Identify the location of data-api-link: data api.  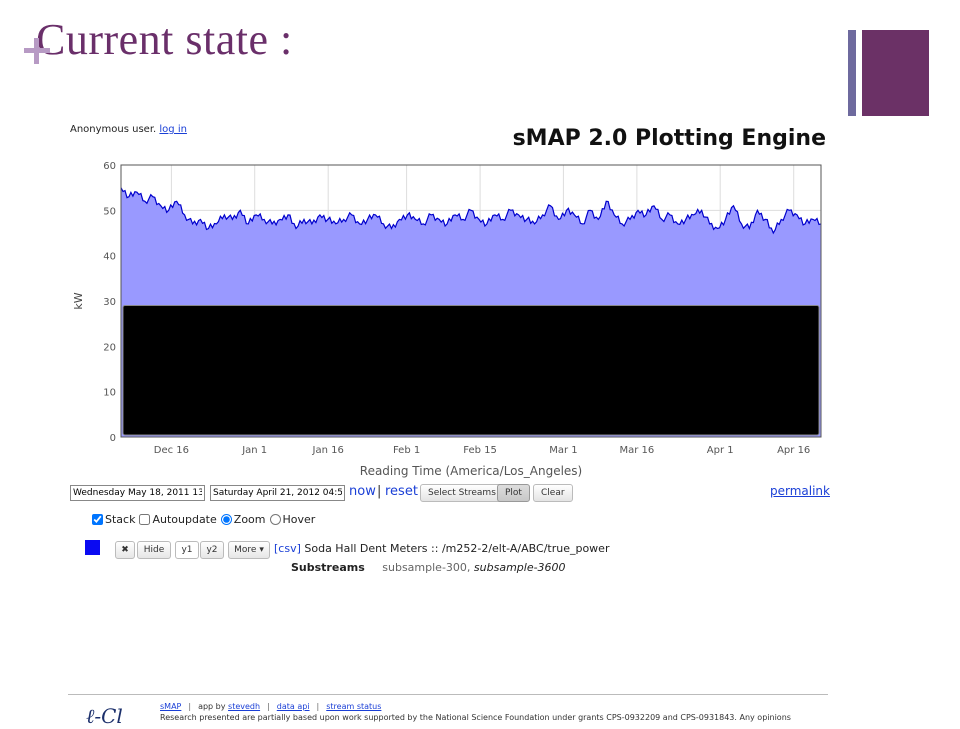
(293, 706).